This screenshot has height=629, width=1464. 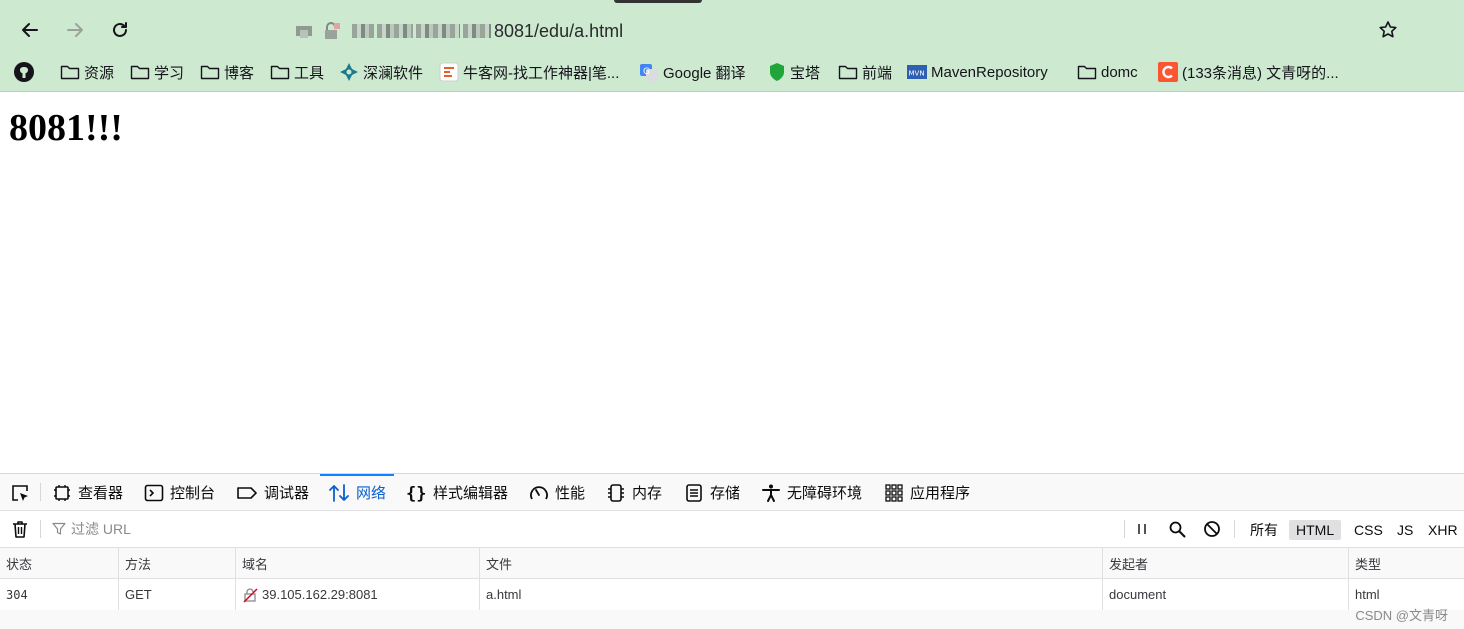 I want to click on tab-label: 样式编辑器, so click(x=471, y=493).